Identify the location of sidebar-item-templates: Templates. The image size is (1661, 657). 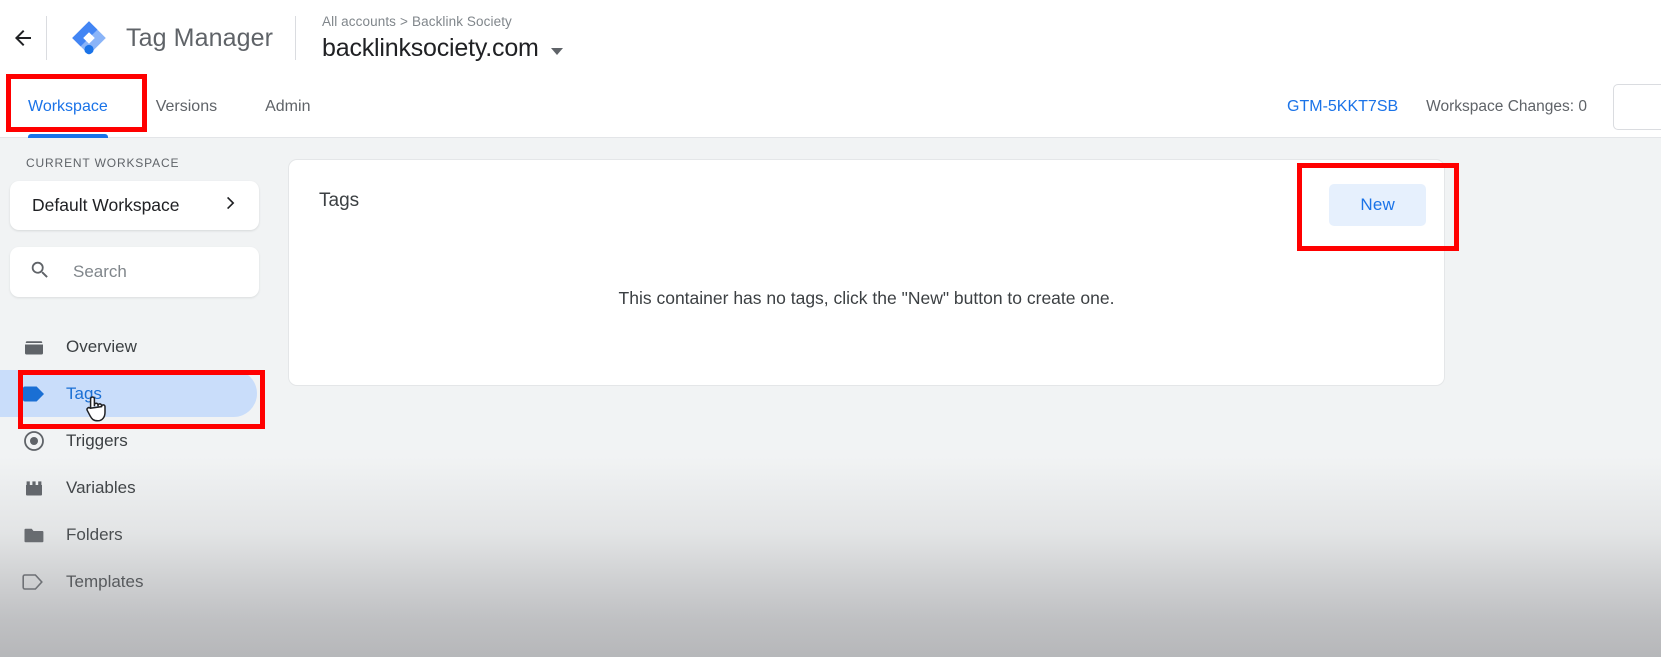
(128, 581).